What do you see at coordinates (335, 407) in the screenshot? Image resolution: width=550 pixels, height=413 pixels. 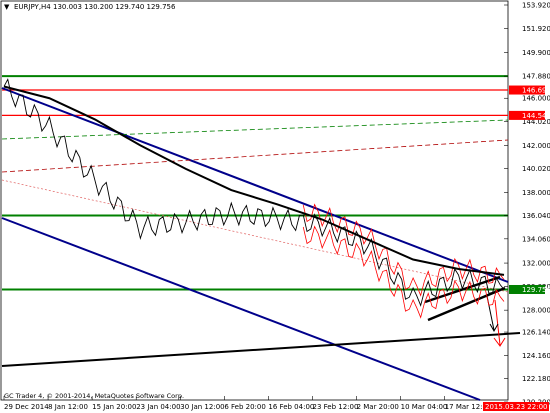 I see `time-tick-label: 23 Feb 12:00` at bounding box center [335, 407].